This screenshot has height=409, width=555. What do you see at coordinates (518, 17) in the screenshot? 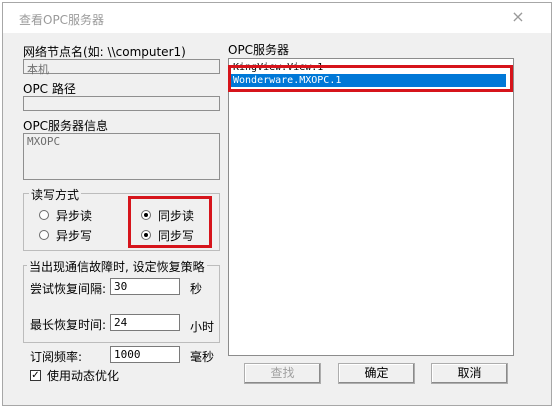
I see `close-icon: ×` at bounding box center [518, 17].